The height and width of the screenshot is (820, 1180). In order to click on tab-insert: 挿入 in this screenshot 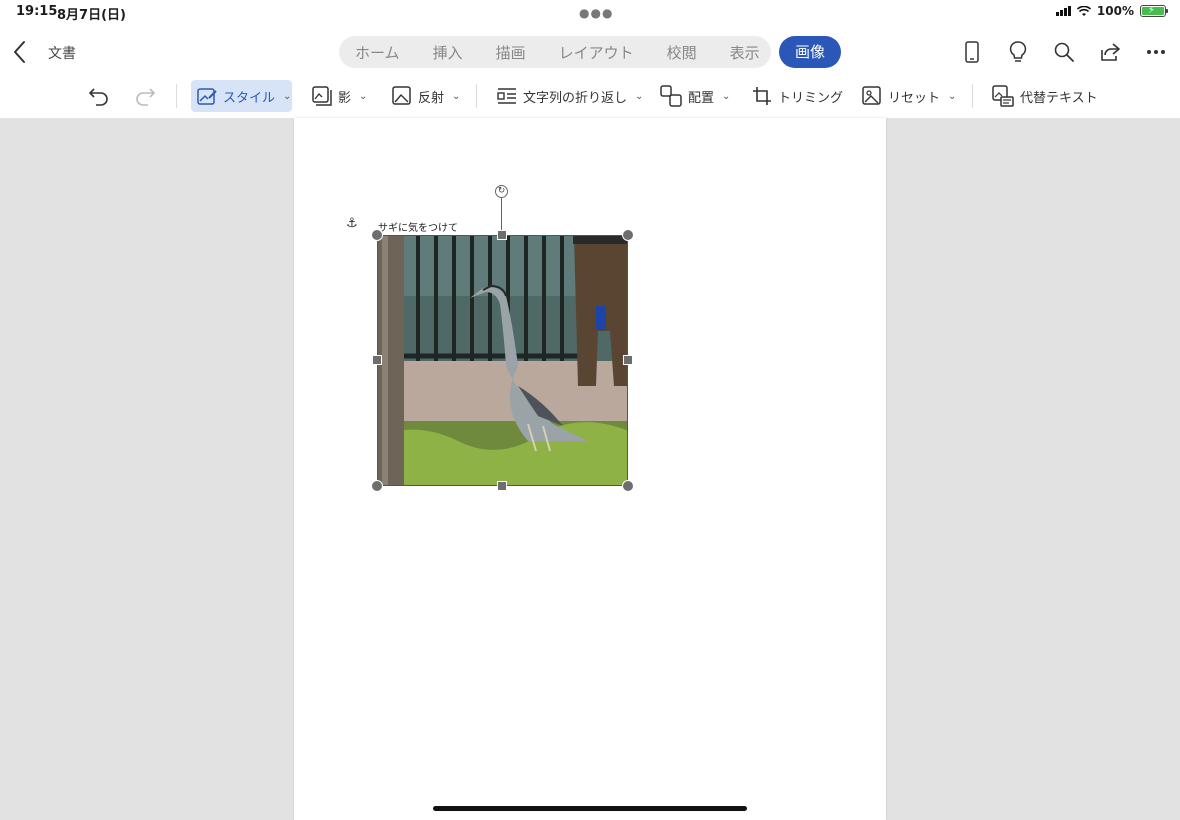, I will do `click(448, 52)`.